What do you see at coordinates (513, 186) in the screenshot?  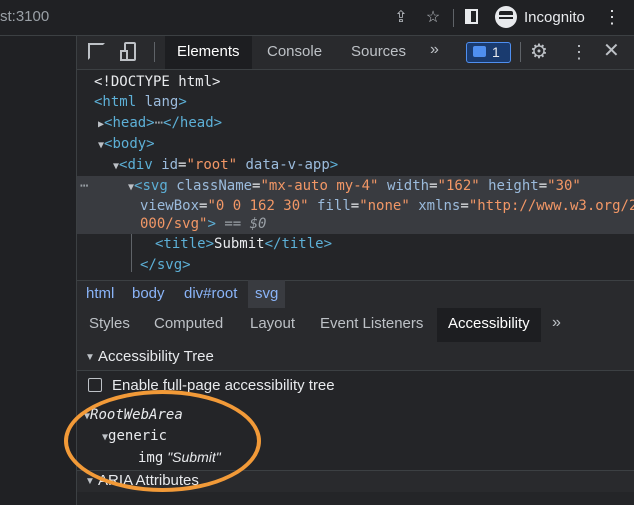 I see `svg-attr-height: height` at bounding box center [513, 186].